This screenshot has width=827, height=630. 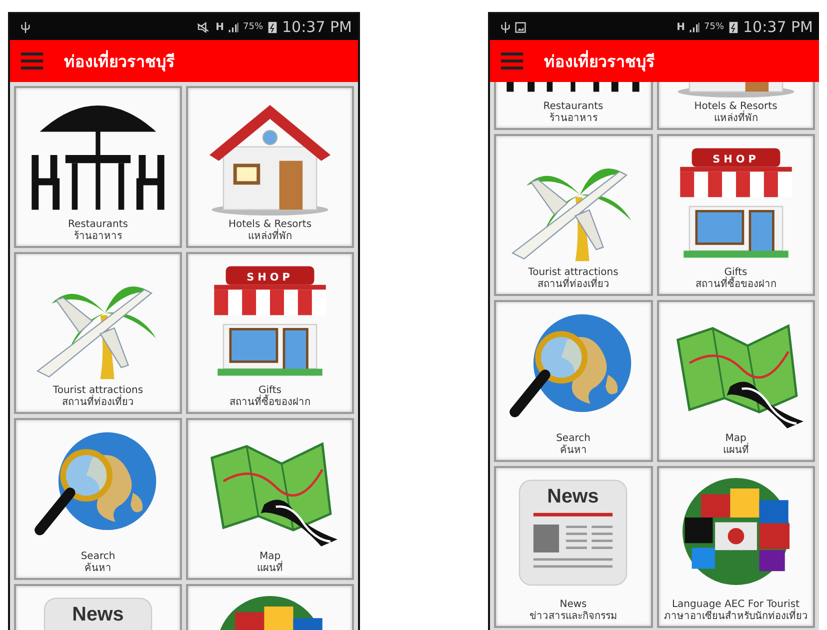 I want to click on image-icon, so click(x=520, y=27).